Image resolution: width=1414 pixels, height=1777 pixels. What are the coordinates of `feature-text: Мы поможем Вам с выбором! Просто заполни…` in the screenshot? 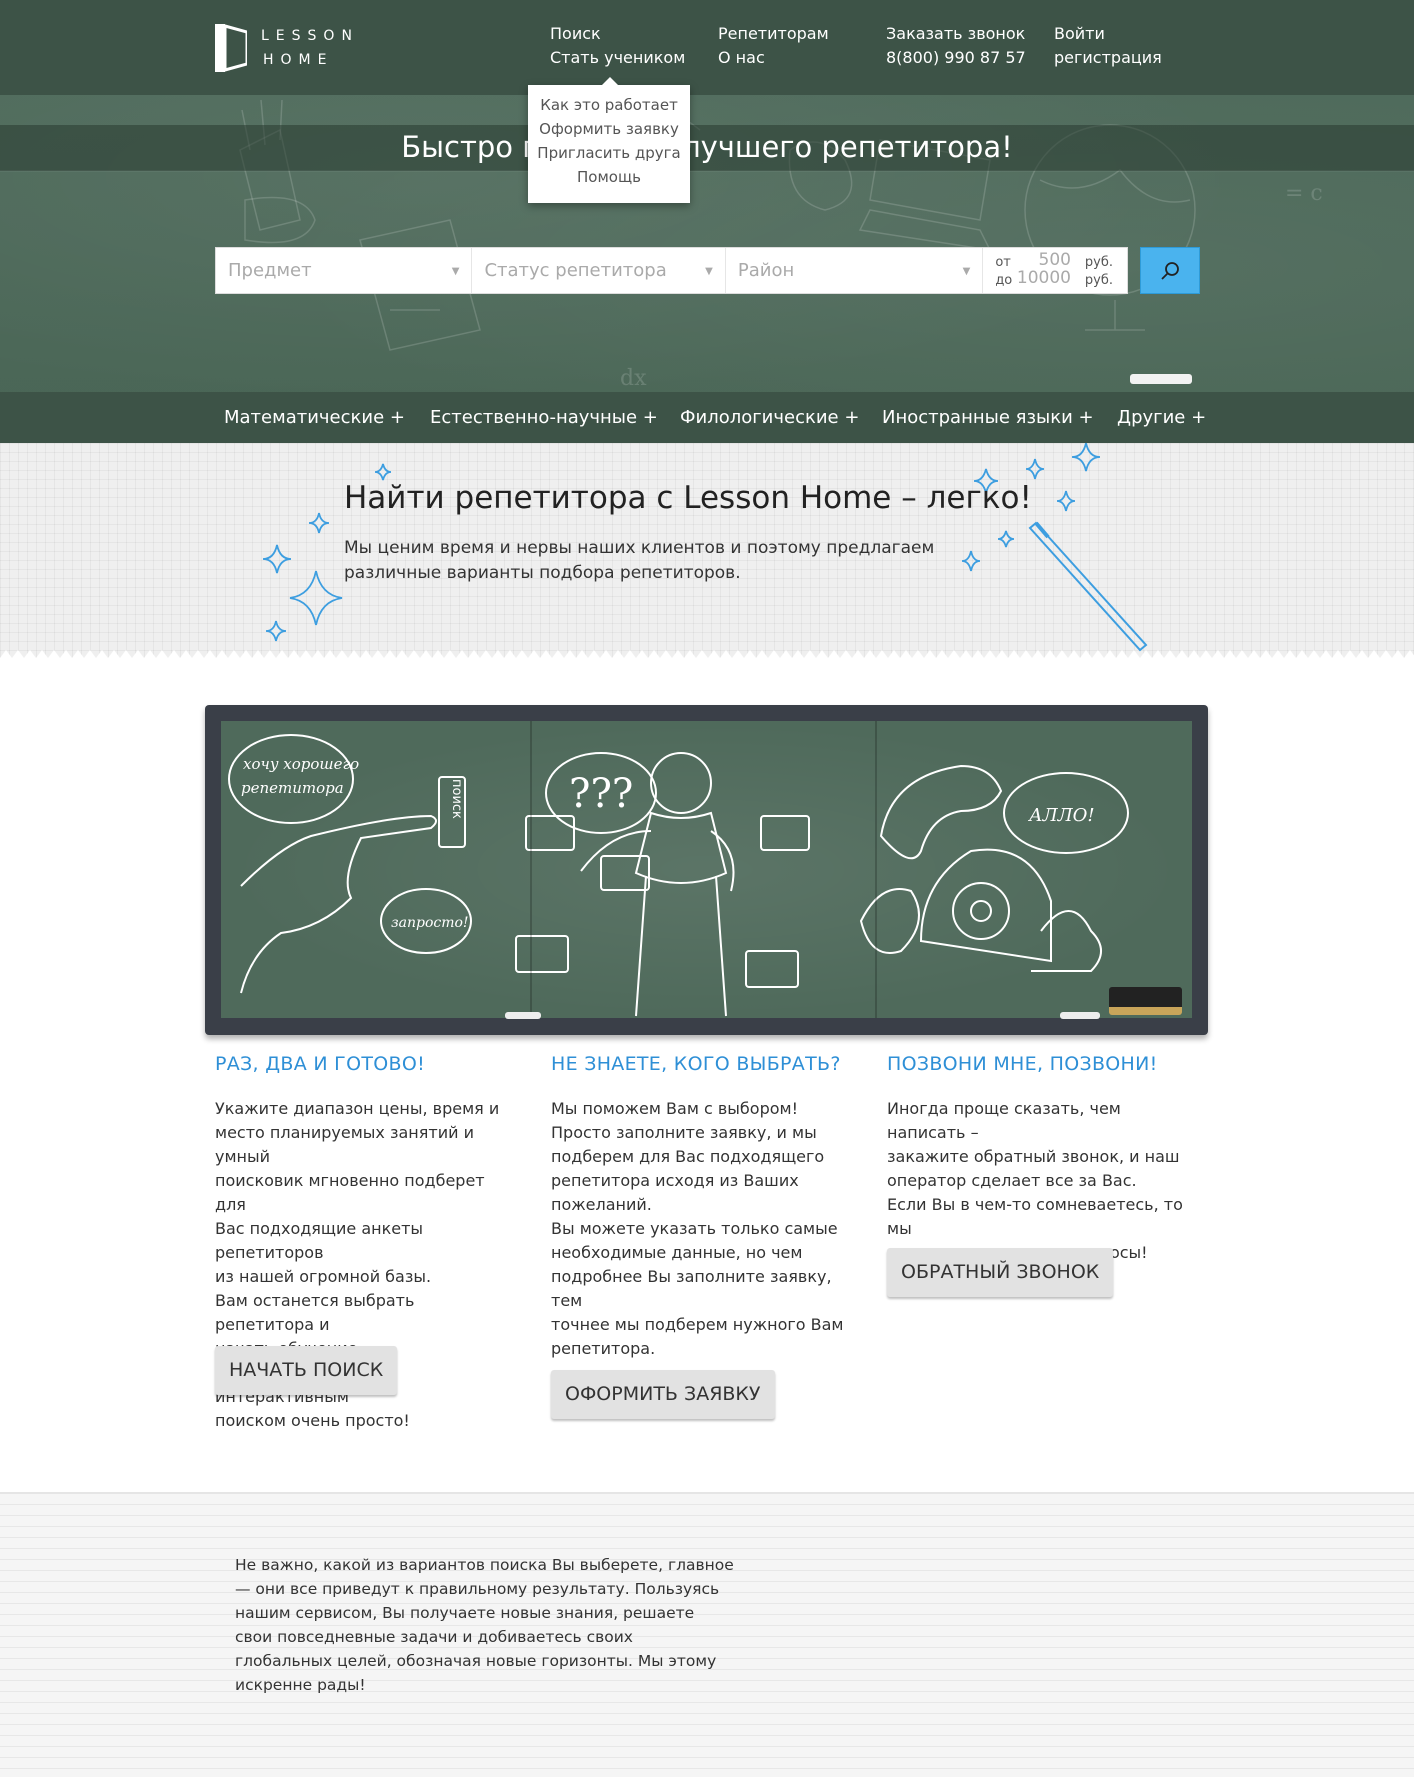 It's located at (697, 1228).